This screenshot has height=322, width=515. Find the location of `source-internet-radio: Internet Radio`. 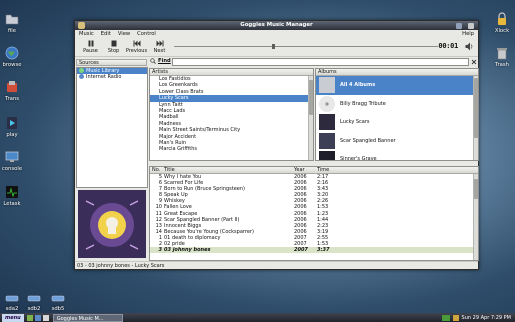

source-internet-radio: Internet Radio is located at coordinates (112, 77).